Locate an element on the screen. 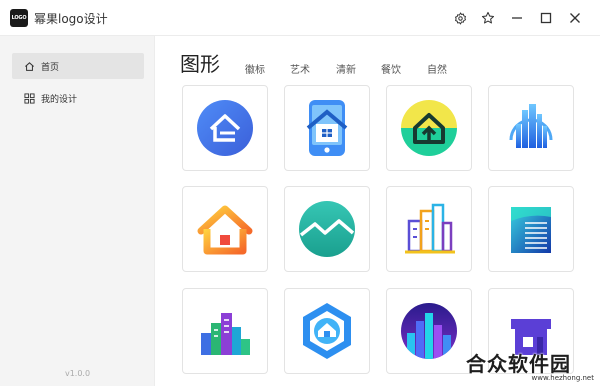  tab-food: 餐饮 is located at coordinates (391, 68).